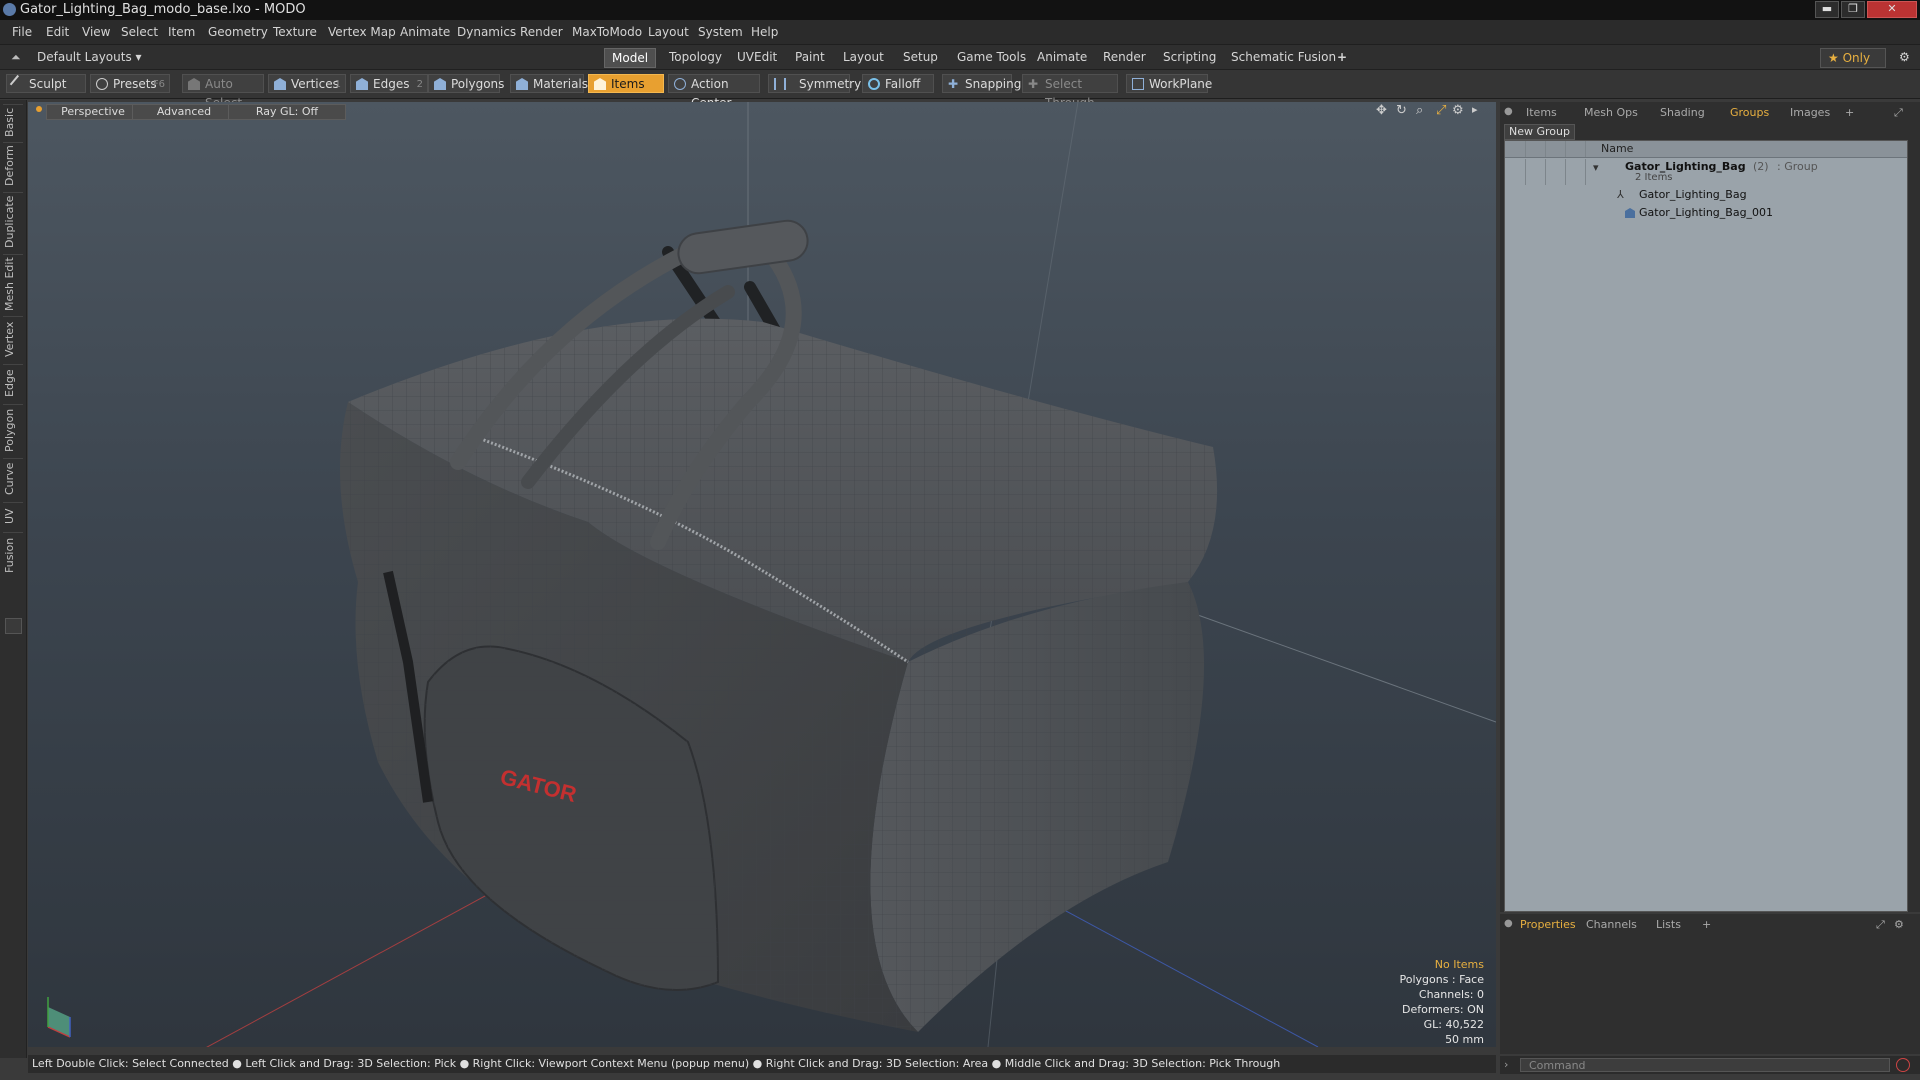 The width and height of the screenshot is (1920, 1080). What do you see at coordinates (13, 338) in the screenshot?
I see `vtab-vertex: Vertex` at bounding box center [13, 338].